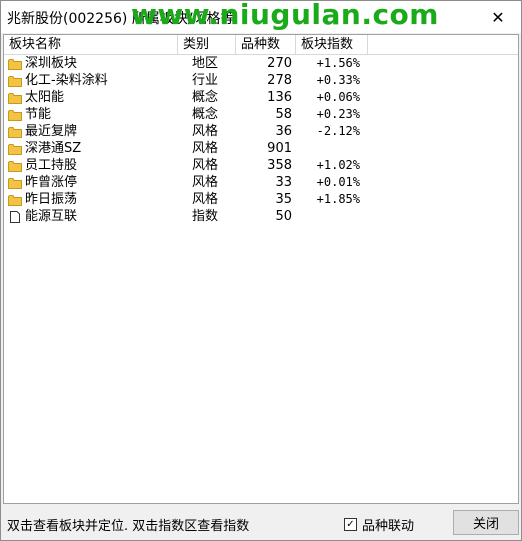 The height and width of the screenshot is (541, 522). Describe the element at coordinates (205, 216) in the screenshot. I see `row-type: 指数` at that location.